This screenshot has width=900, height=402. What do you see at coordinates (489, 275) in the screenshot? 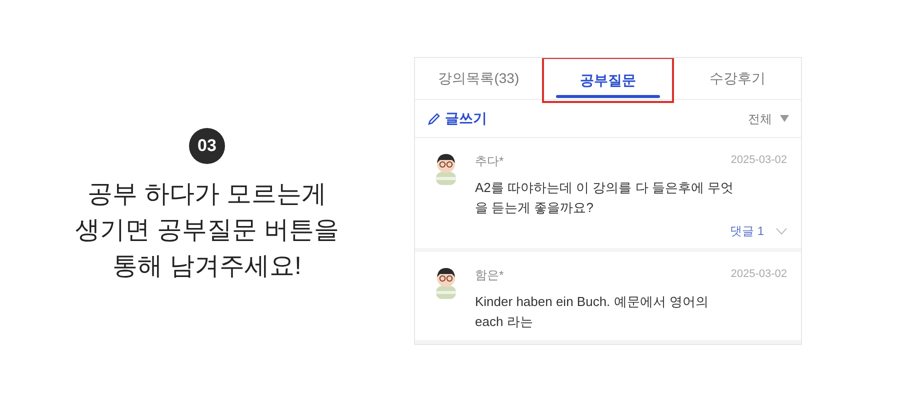
I see `author-name: 함은*` at bounding box center [489, 275].